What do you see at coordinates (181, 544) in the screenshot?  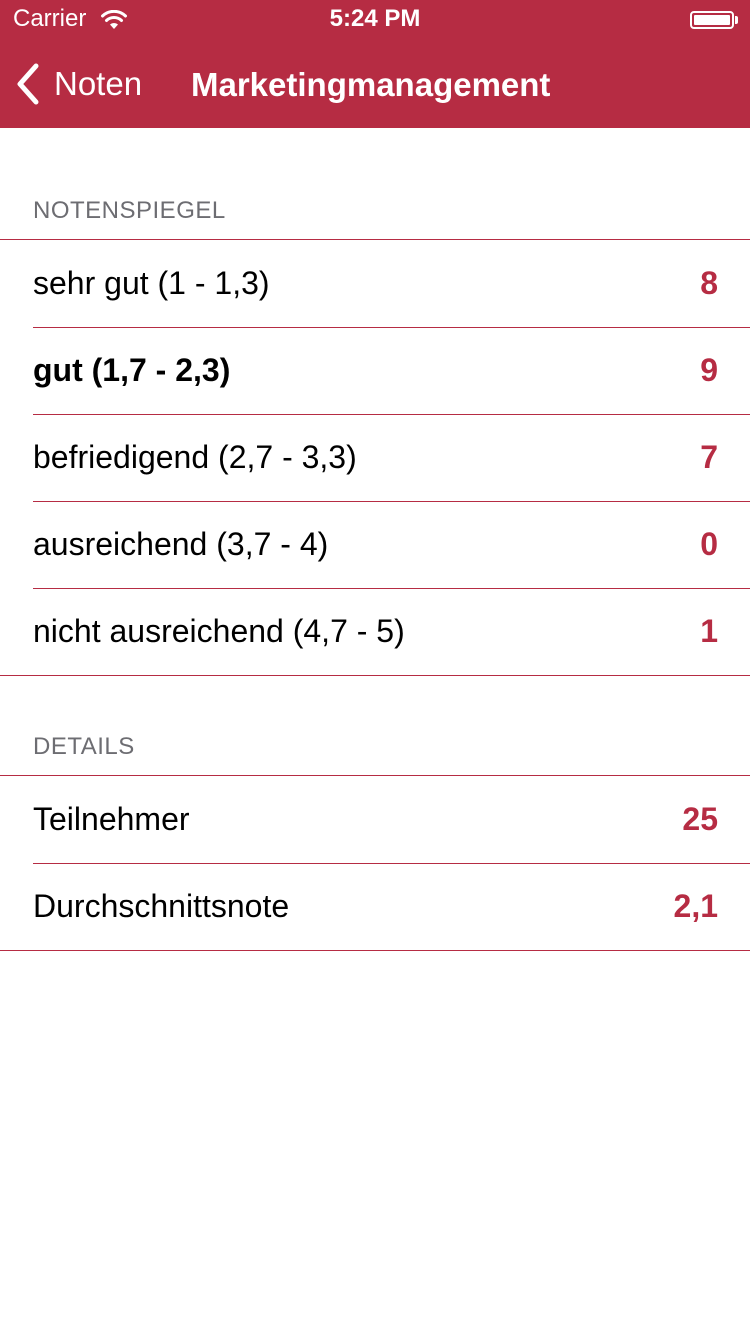 I see `grade-label: ausreichend (3,7 - 4)` at bounding box center [181, 544].